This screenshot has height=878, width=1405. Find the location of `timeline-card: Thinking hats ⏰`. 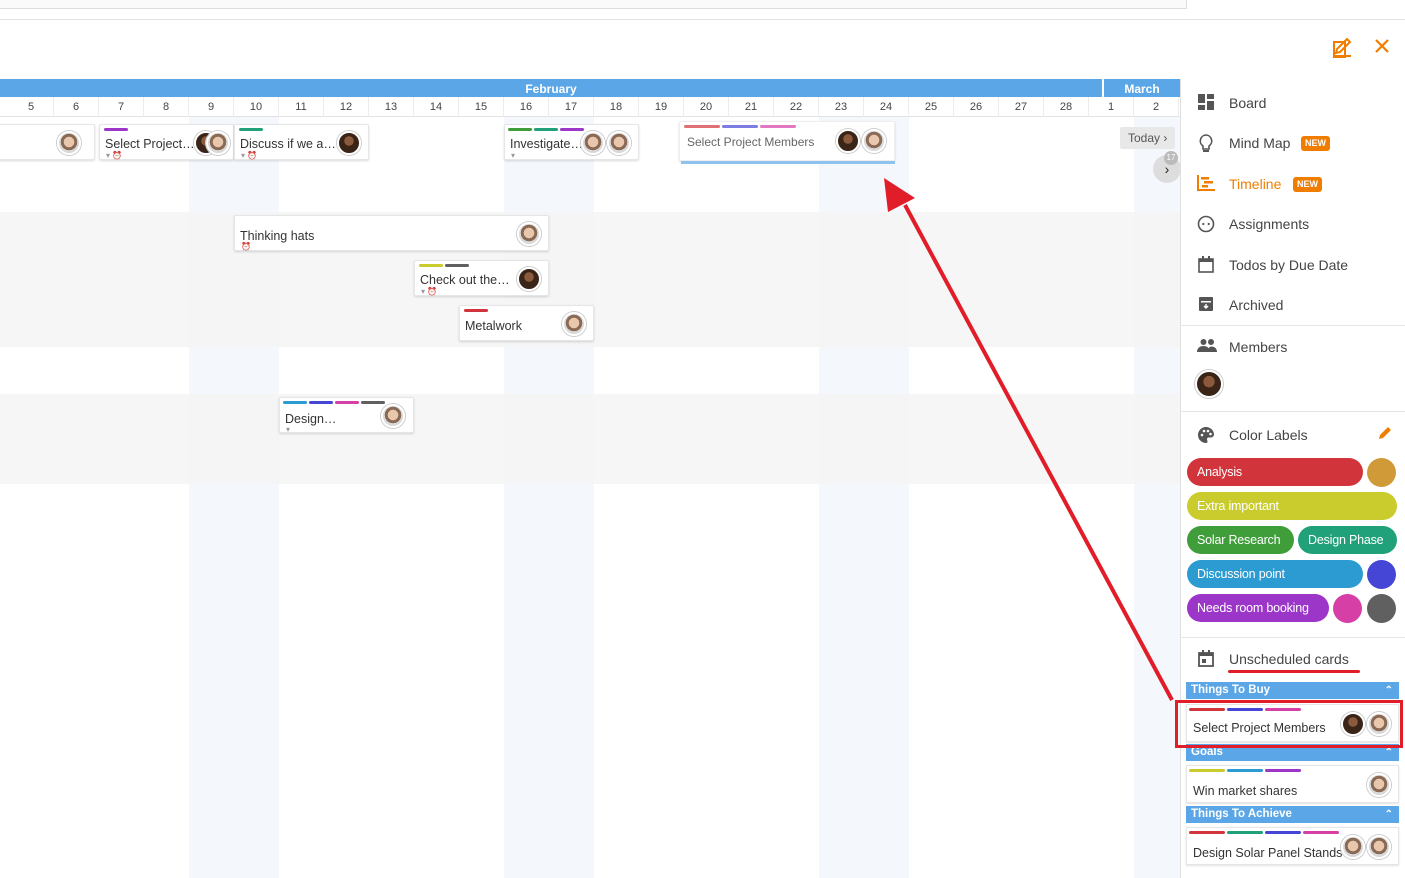

timeline-card: Thinking hats ⏰ is located at coordinates (391, 233).